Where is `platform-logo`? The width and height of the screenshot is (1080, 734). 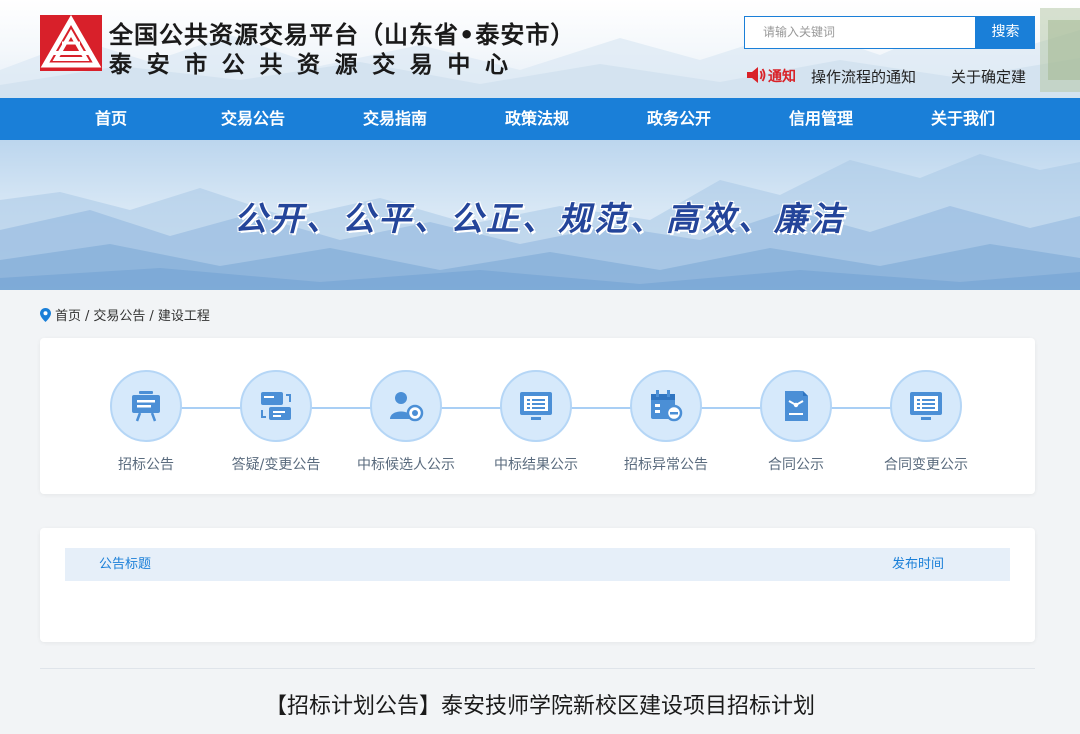
platform-logo is located at coordinates (71, 43).